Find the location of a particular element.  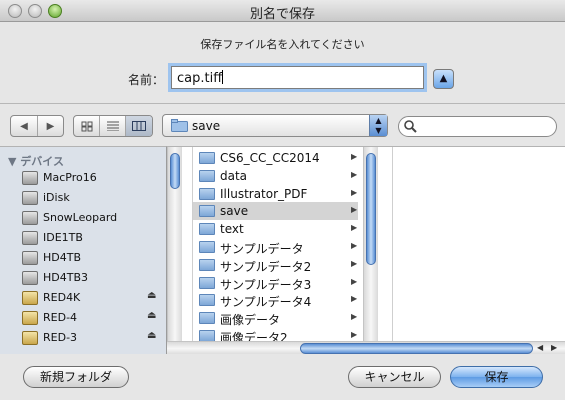

save-button: 保存 is located at coordinates (496, 377).